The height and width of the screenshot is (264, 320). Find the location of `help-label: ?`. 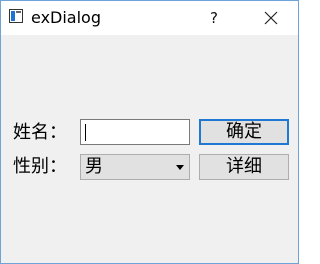

help-label: ? is located at coordinates (214, 18).